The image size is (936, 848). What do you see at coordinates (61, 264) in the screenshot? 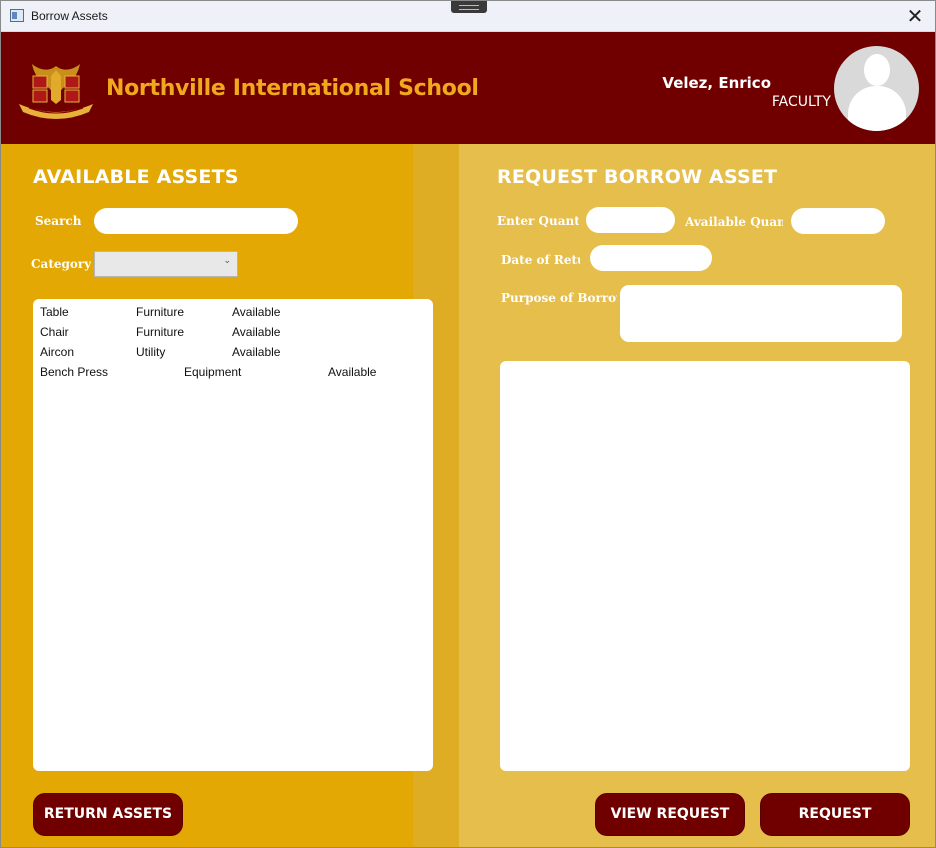
I see `category-label: Category` at bounding box center [61, 264].